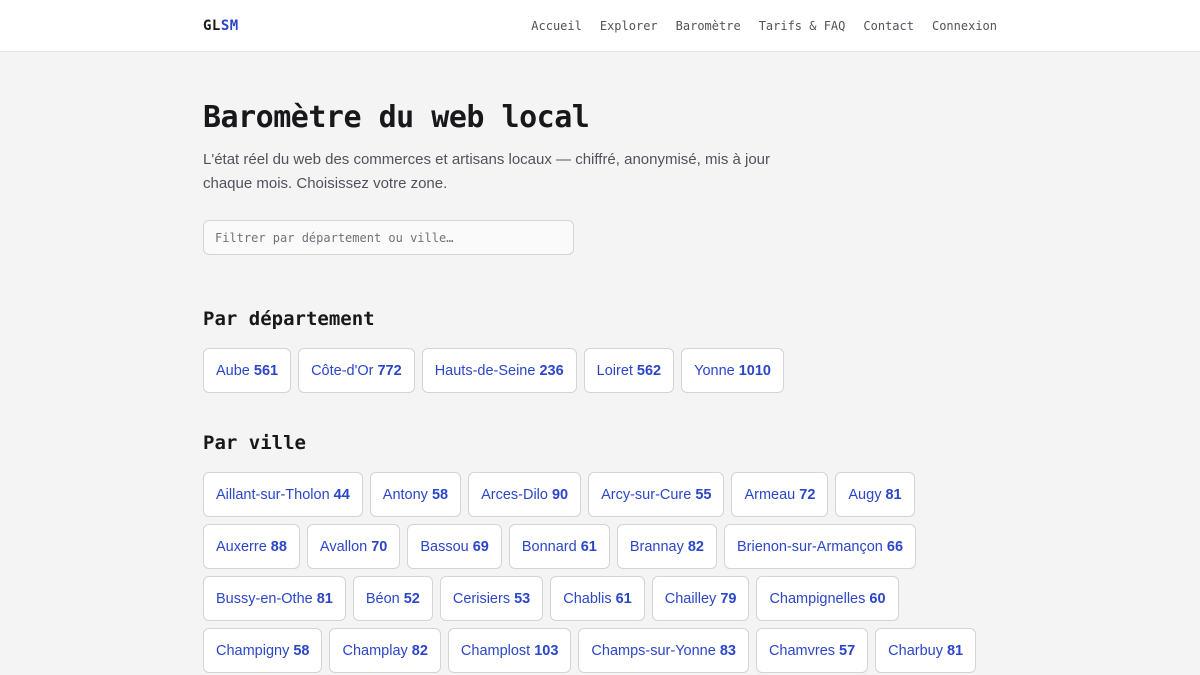 The width and height of the screenshot is (1200, 675). Describe the element at coordinates (827, 598) in the screenshot. I see `city-chip: Champignelles 60` at that location.